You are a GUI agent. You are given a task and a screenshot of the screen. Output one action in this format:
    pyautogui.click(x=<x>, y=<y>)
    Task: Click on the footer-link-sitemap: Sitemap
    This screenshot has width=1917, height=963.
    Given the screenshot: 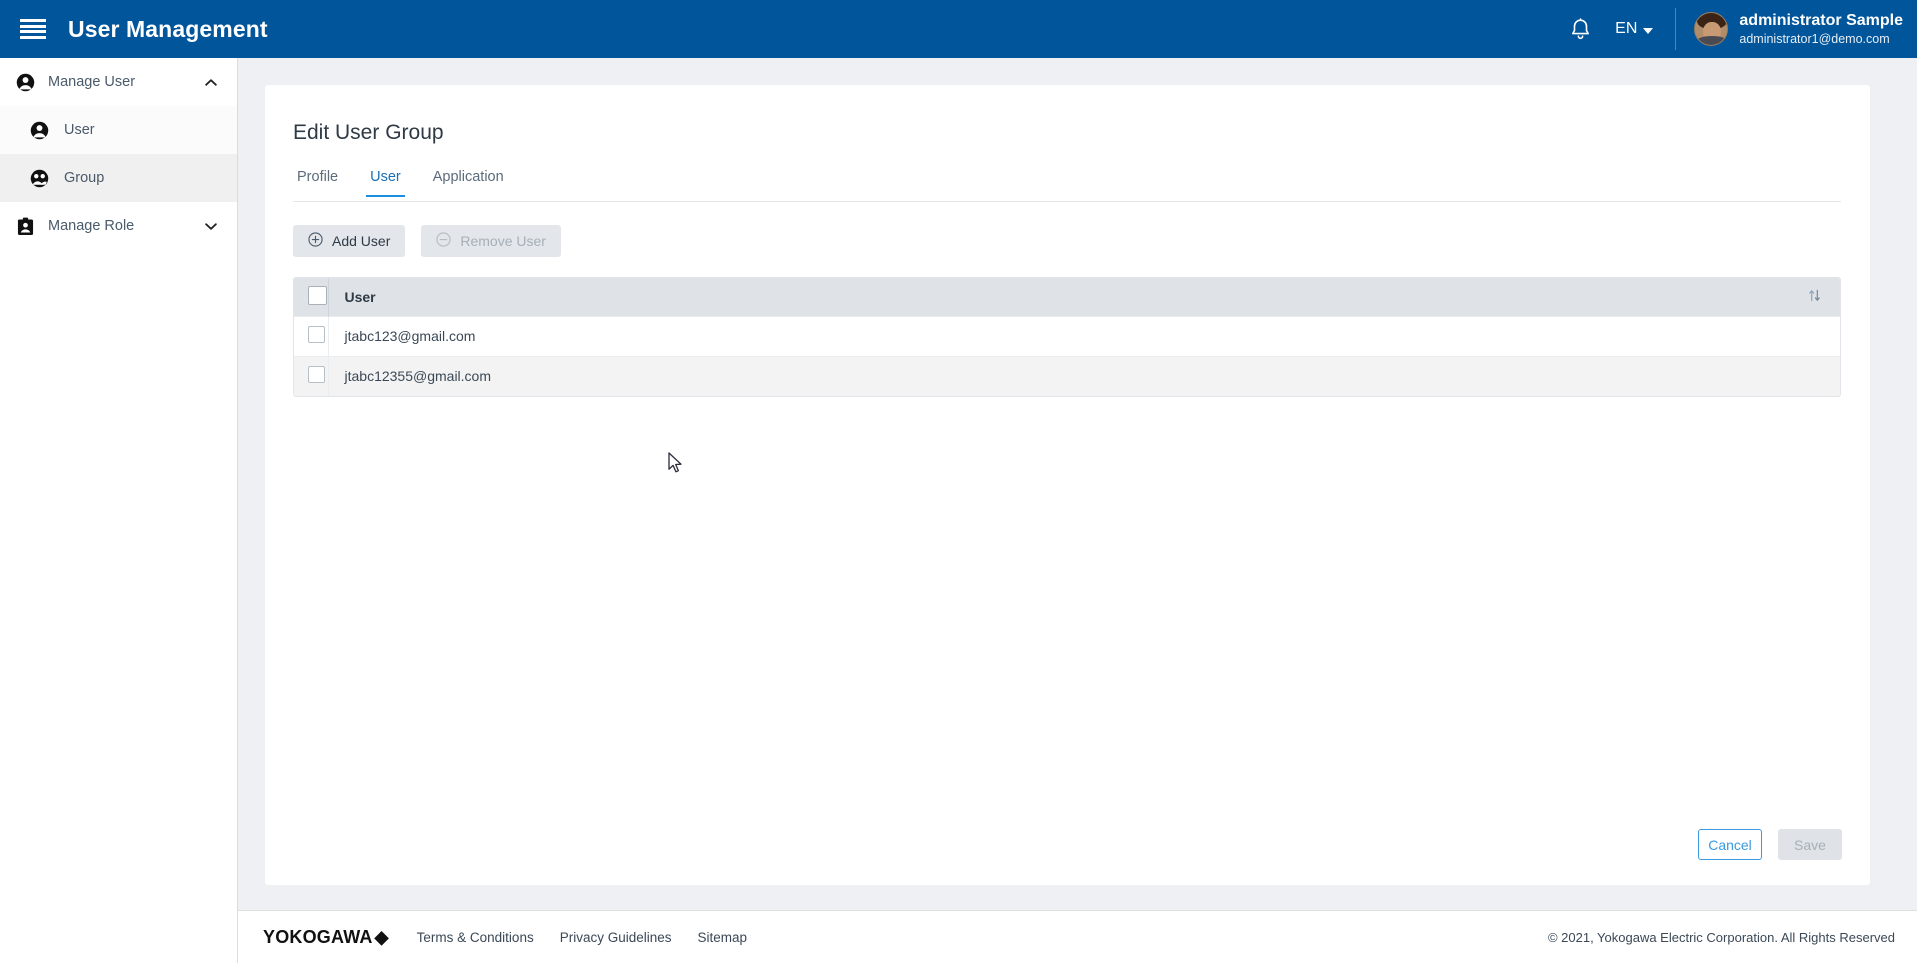 What is the action you would take?
    pyautogui.click(x=723, y=937)
    